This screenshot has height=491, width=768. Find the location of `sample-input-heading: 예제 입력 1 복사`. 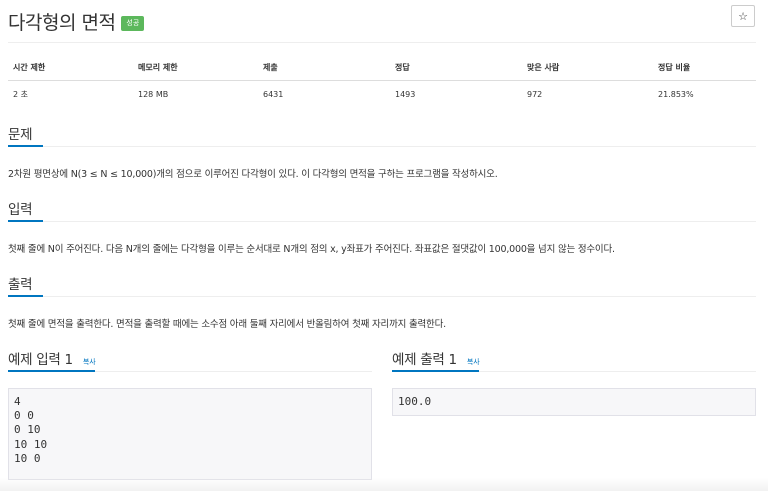

sample-input-heading: 예제 입력 1 복사 is located at coordinates (52, 360).